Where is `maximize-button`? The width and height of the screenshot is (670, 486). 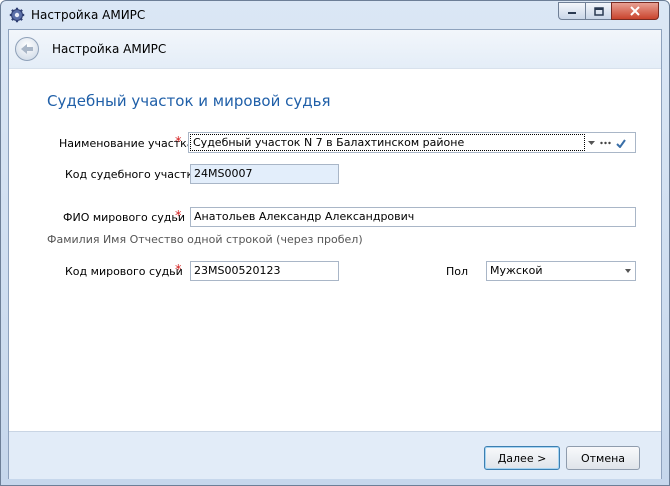
maximize-button is located at coordinates (598, 11).